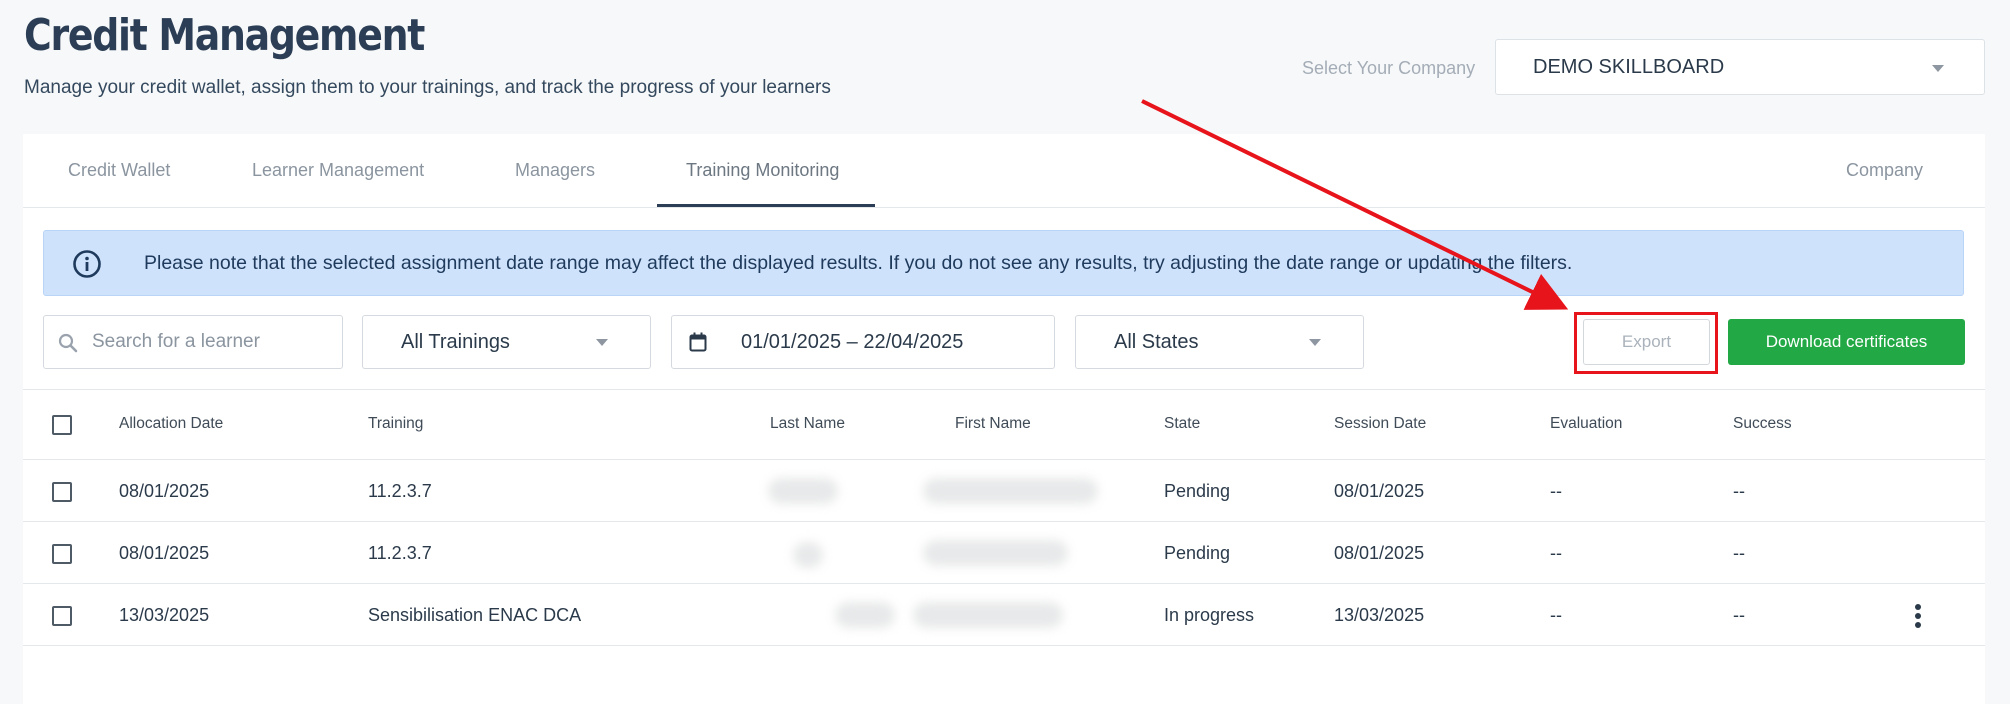 Image resolution: width=2010 pixels, height=704 pixels. Describe the element at coordinates (212, 342) in the screenshot. I see `search-input` at that location.